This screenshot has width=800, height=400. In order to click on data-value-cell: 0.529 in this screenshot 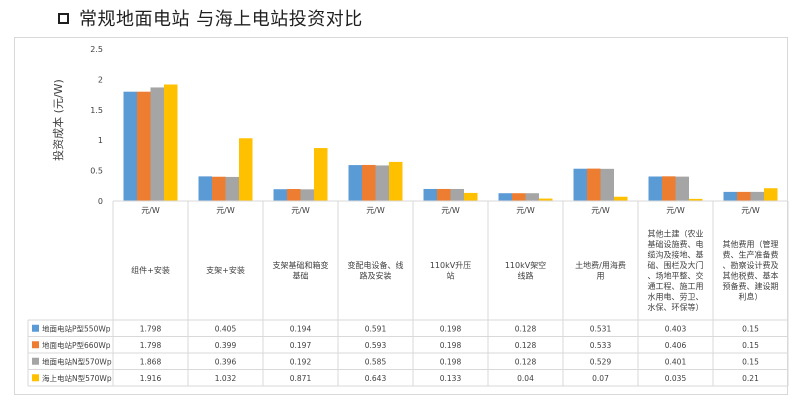, I will do `click(601, 361)`.